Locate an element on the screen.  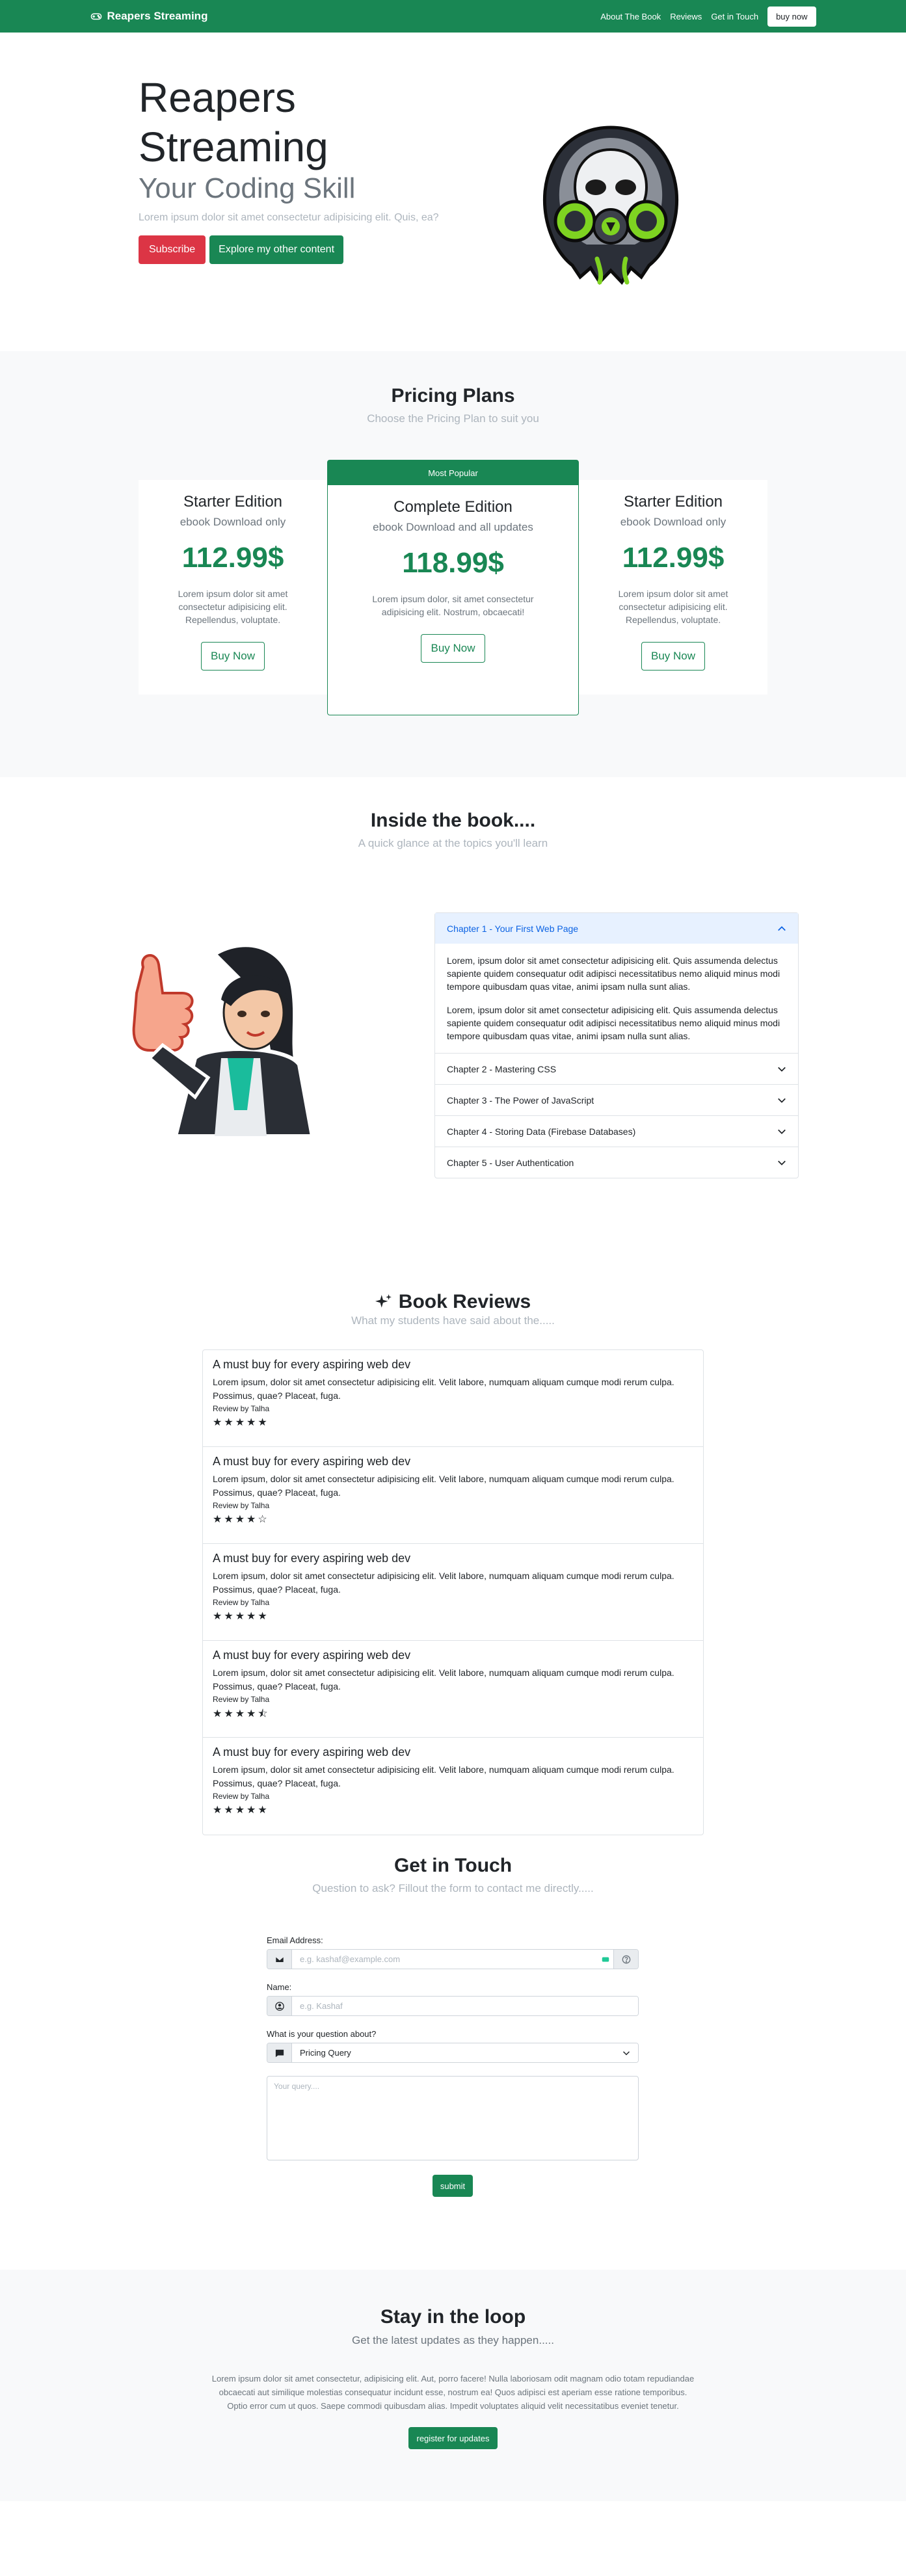
brand: Reapers Streaming is located at coordinates (149, 16).